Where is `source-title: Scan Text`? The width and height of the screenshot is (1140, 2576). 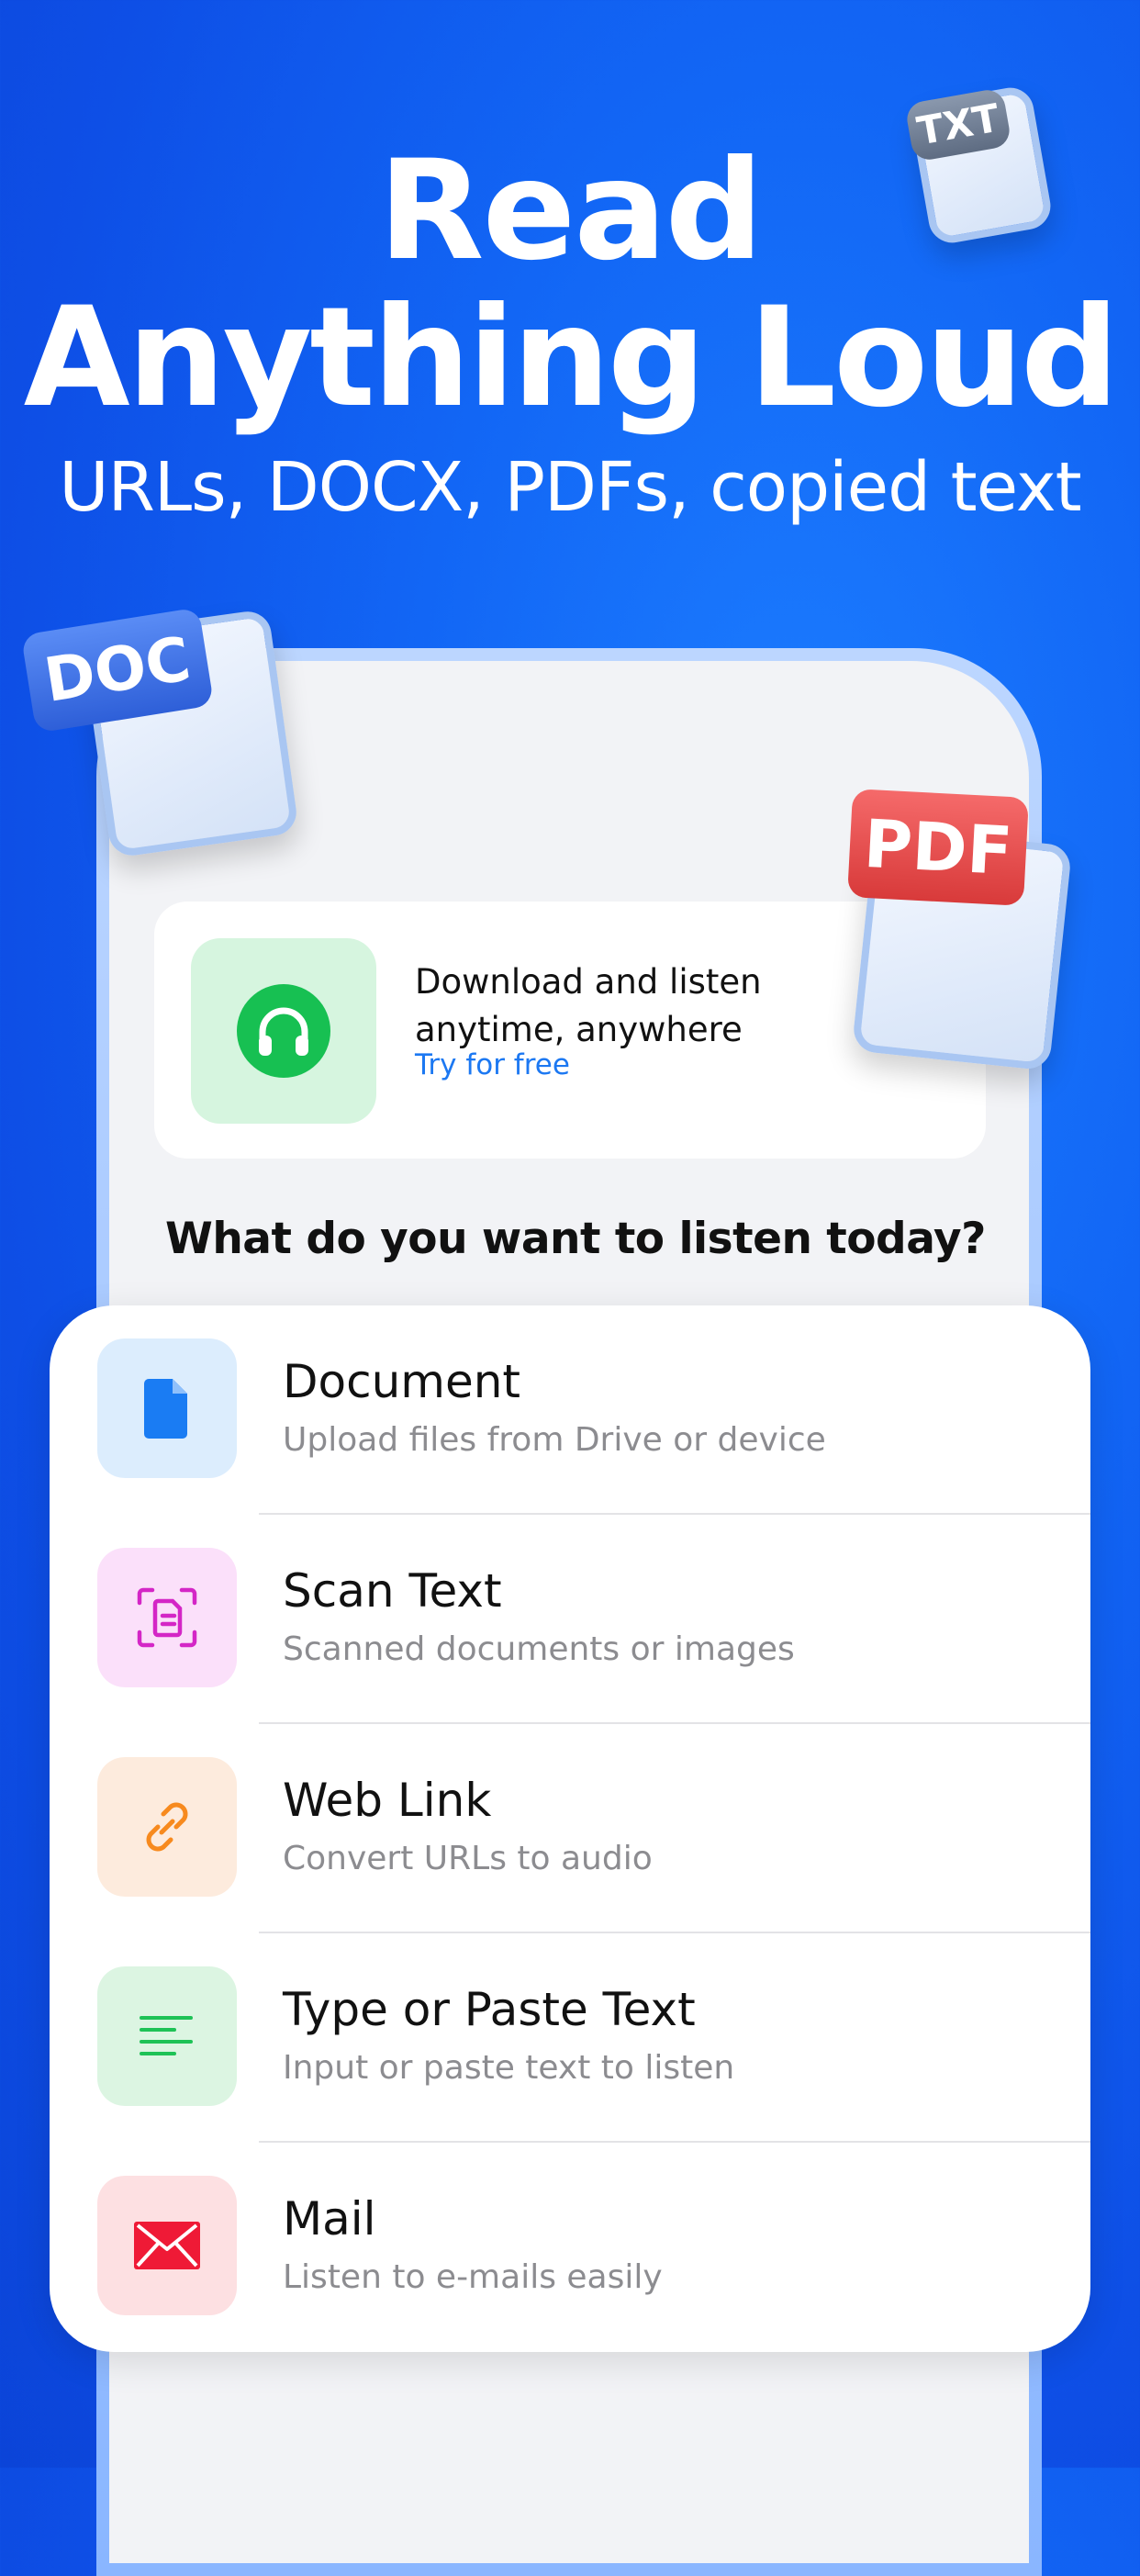
source-title: Scan Text is located at coordinates (392, 1591).